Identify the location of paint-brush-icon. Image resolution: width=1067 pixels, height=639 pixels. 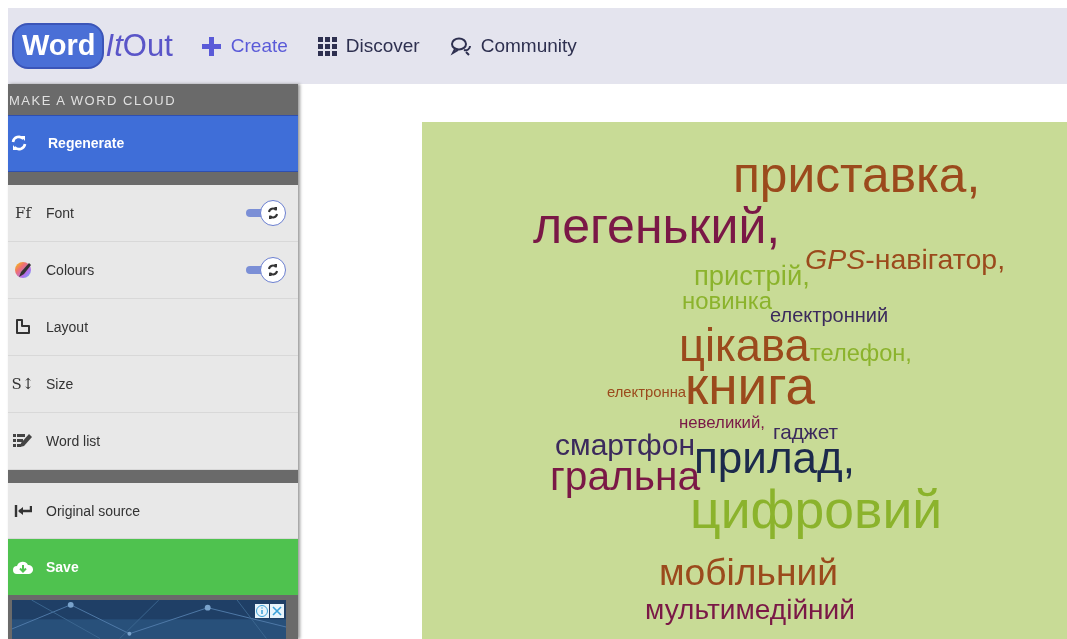
(23, 269).